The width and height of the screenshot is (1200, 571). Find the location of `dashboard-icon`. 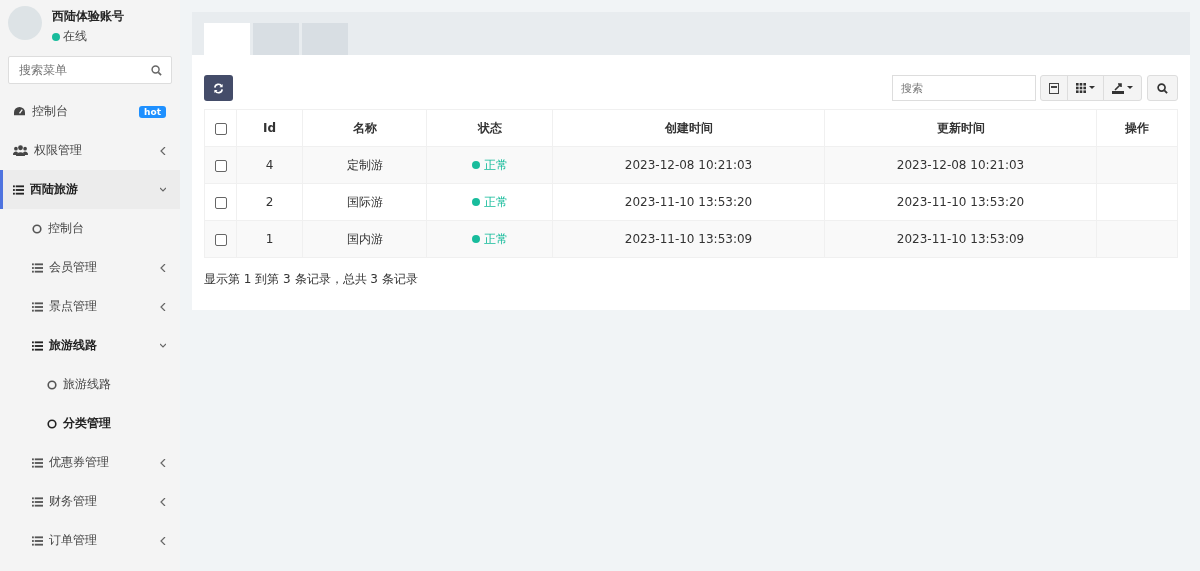

dashboard-icon is located at coordinates (19, 111).